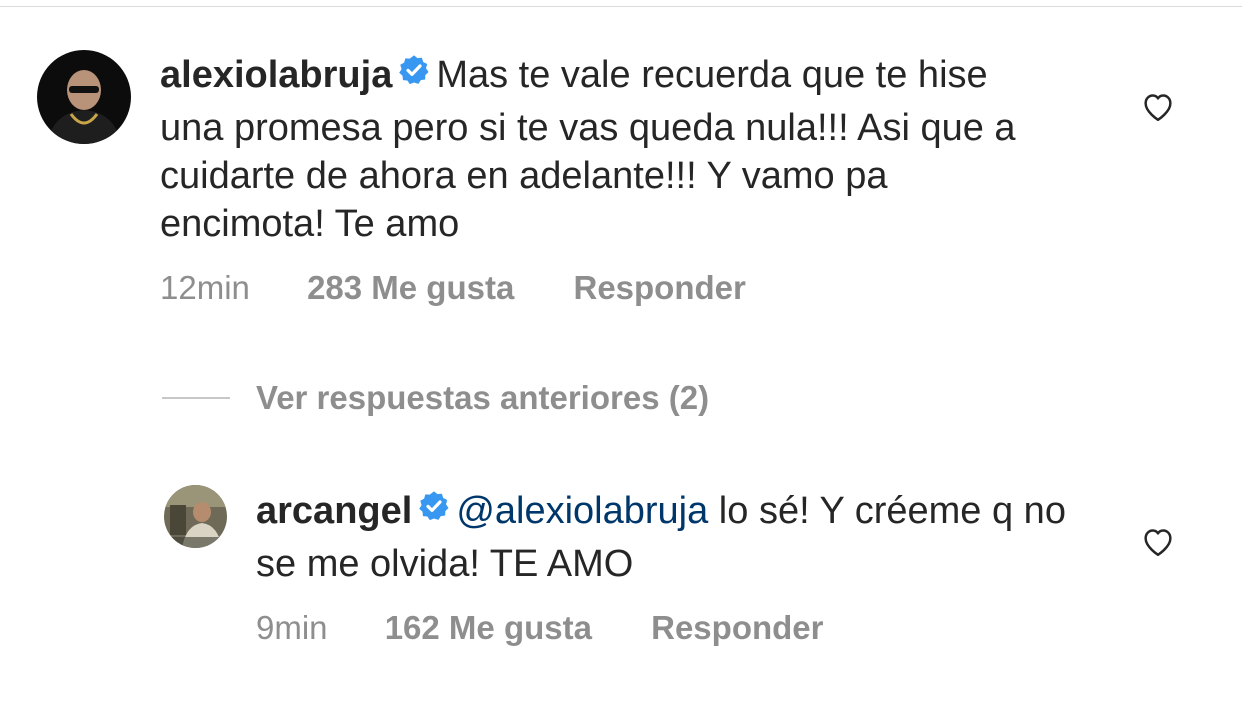 This screenshot has width=1242, height=701. I want to click on reply-meta: 9min 162 Me gusta Responder, so click(540, 628).